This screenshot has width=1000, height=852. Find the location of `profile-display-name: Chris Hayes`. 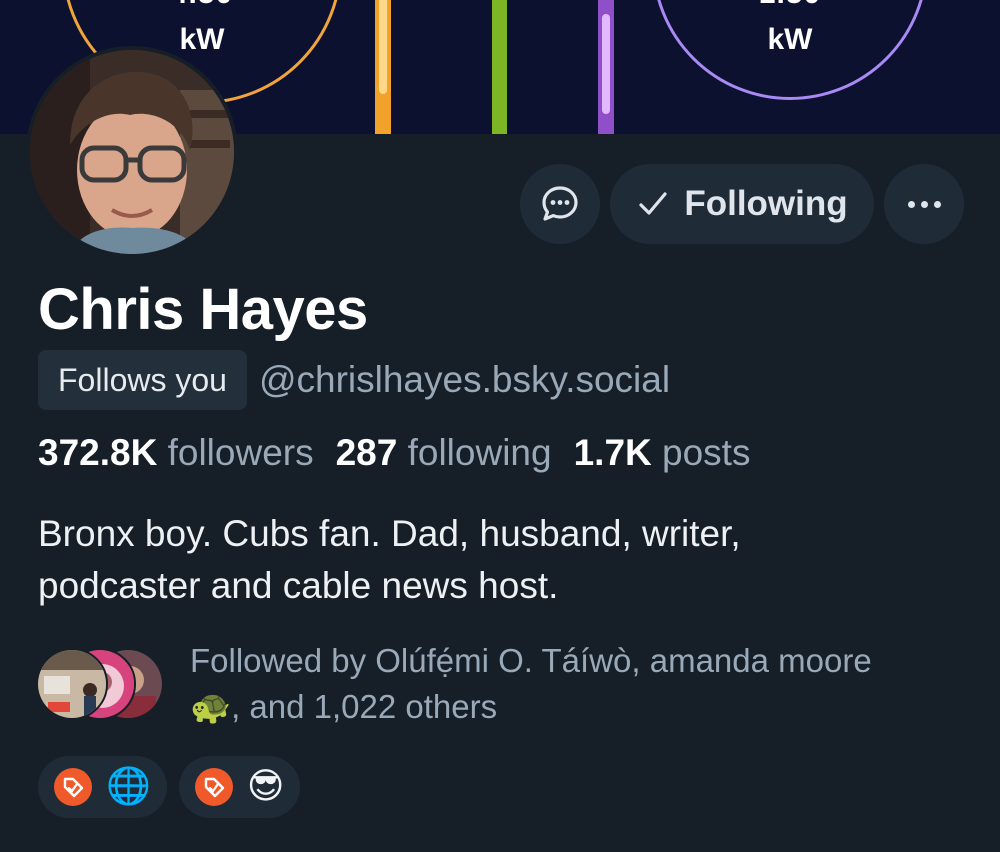

profile-display-name: Chris Hayes is located at coordinates (203, 309).